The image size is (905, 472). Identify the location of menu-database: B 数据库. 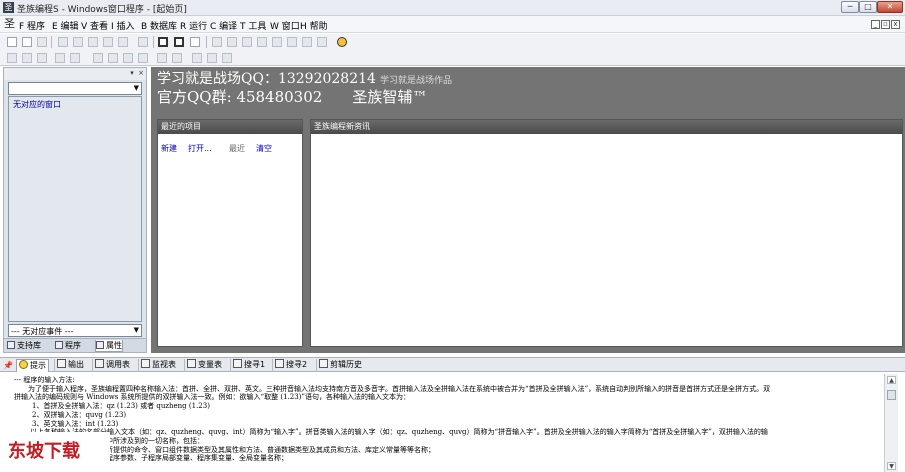
(159, 25).